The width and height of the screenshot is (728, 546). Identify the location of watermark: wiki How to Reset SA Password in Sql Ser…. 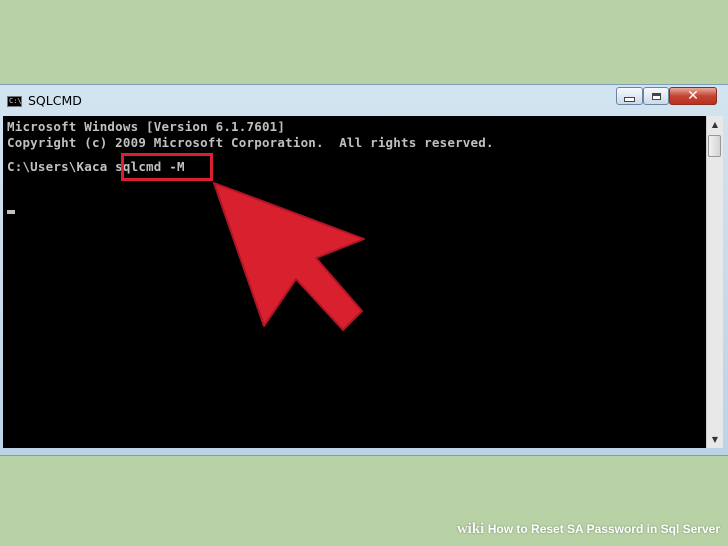
(588, 529).